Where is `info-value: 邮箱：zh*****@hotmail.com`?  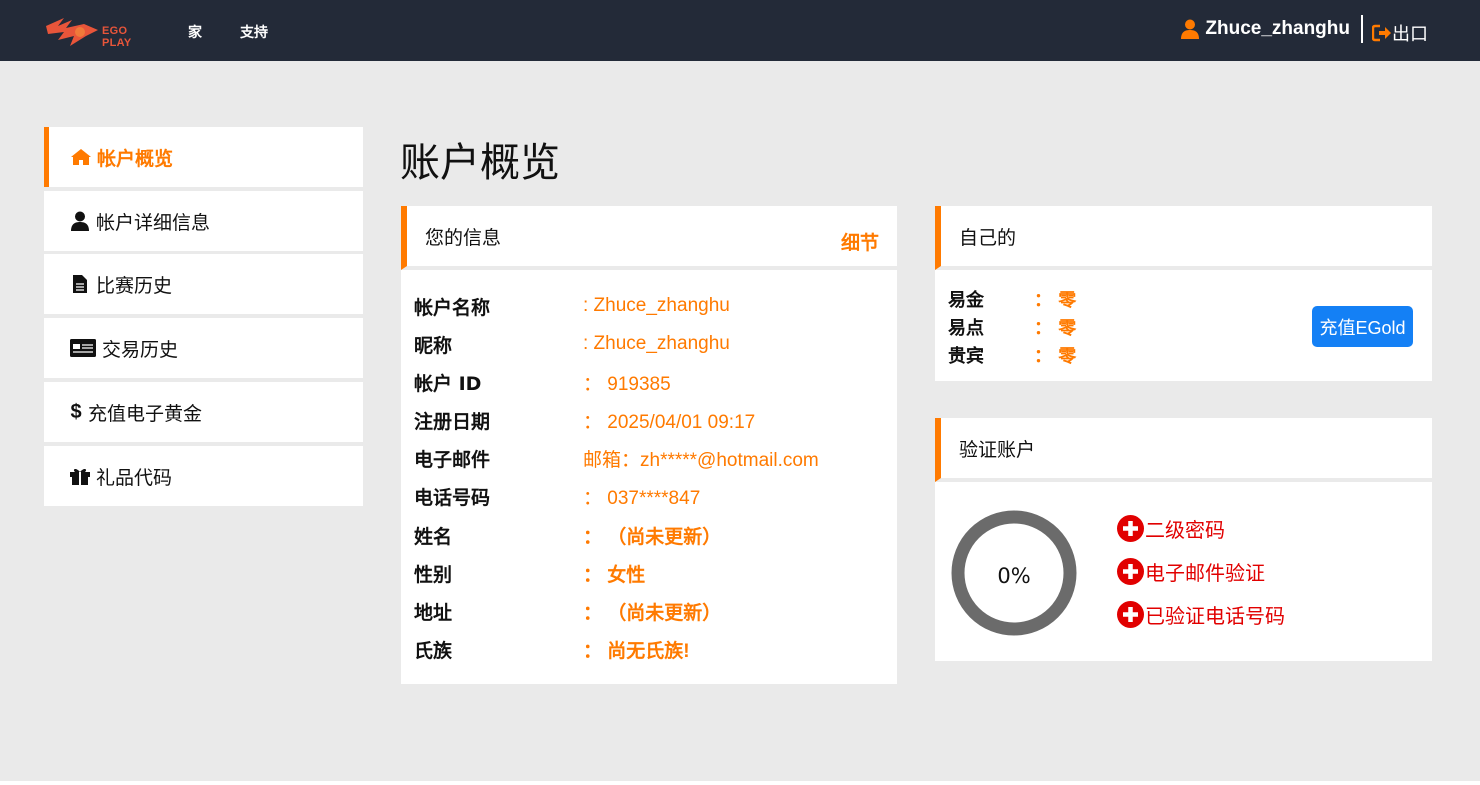
info-value: 邮箱：zh*****@hotmail.com is located at coordinates (701, 460).